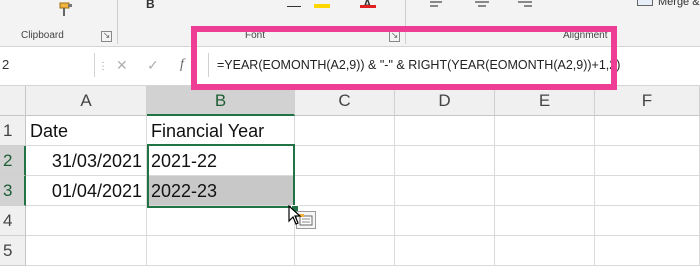 The width and height of the screenshot is (700, 266). Describe the element at coordinates (13, 251) in the screenshot. I see `row-header-5: 5` at that location.